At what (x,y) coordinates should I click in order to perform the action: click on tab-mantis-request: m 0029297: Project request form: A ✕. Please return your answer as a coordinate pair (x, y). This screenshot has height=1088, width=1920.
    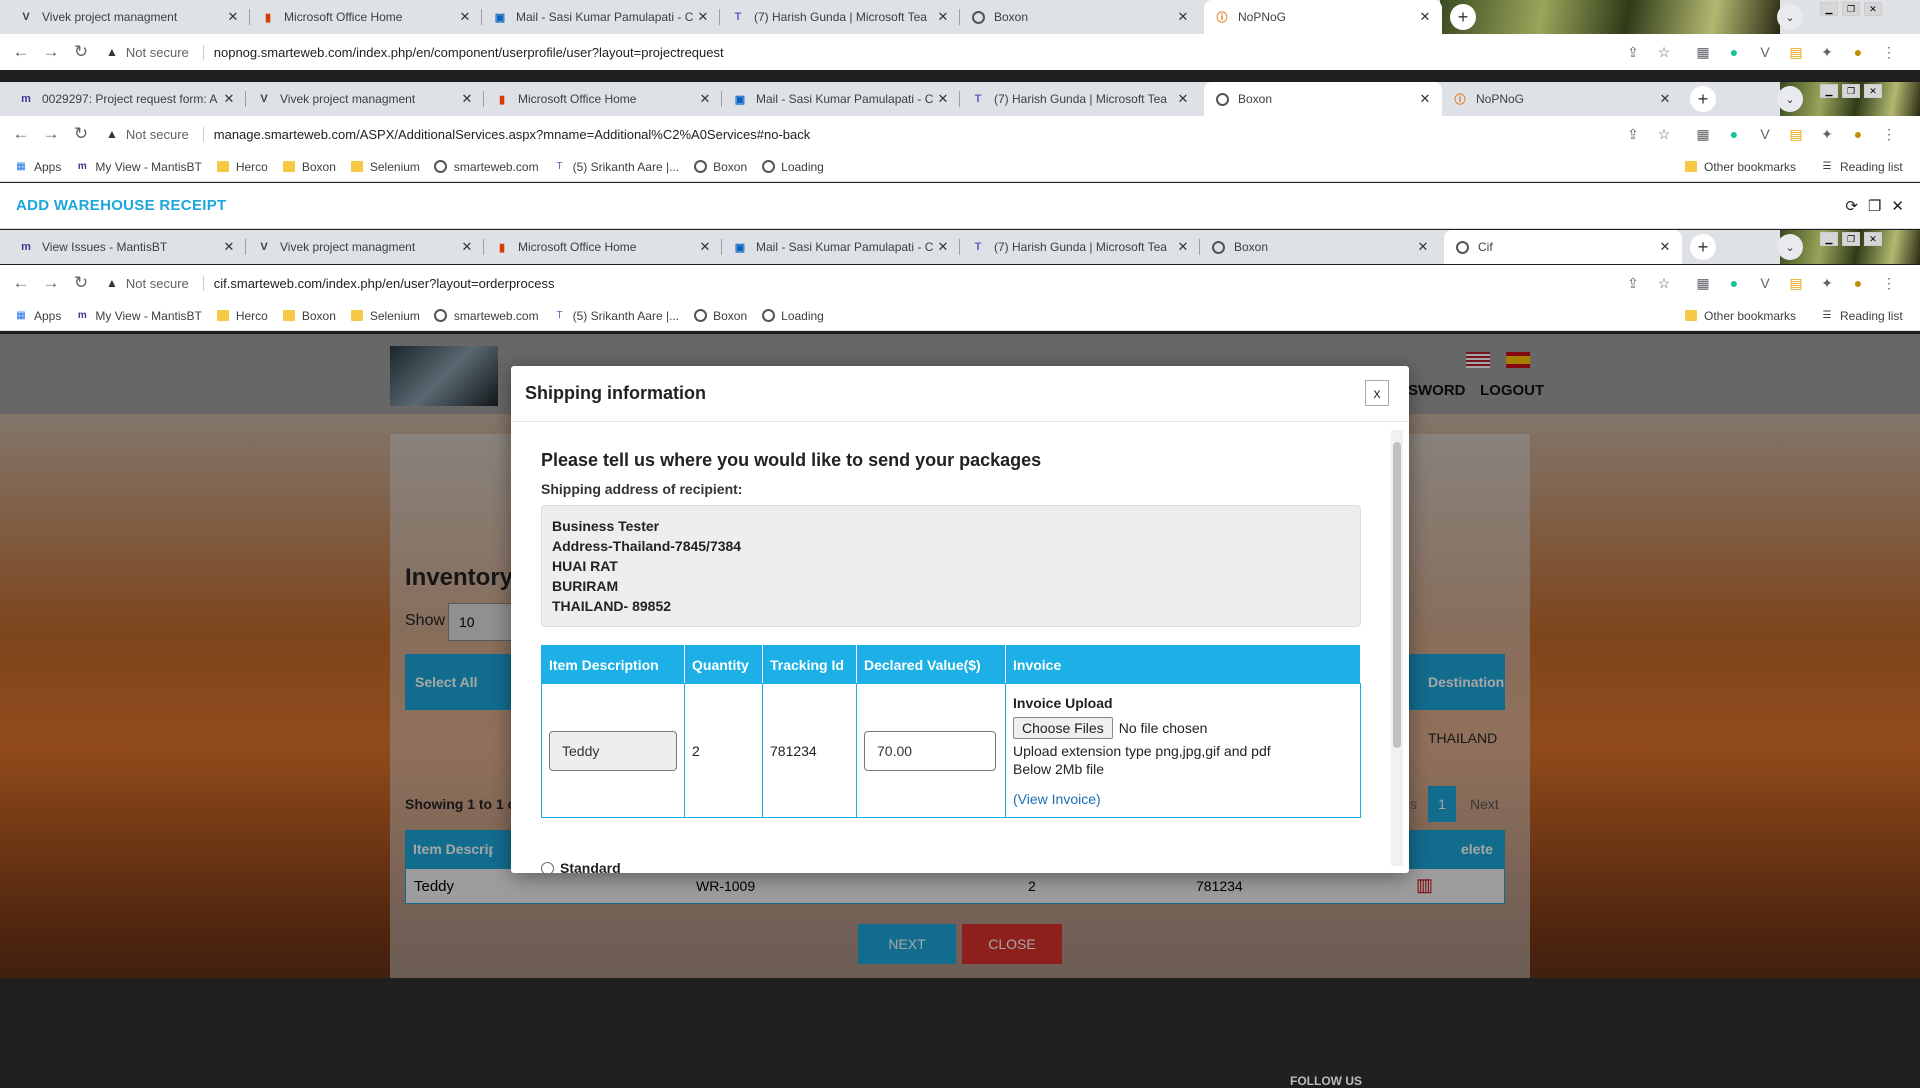
    Looking at the image, I should click on (127, 99).